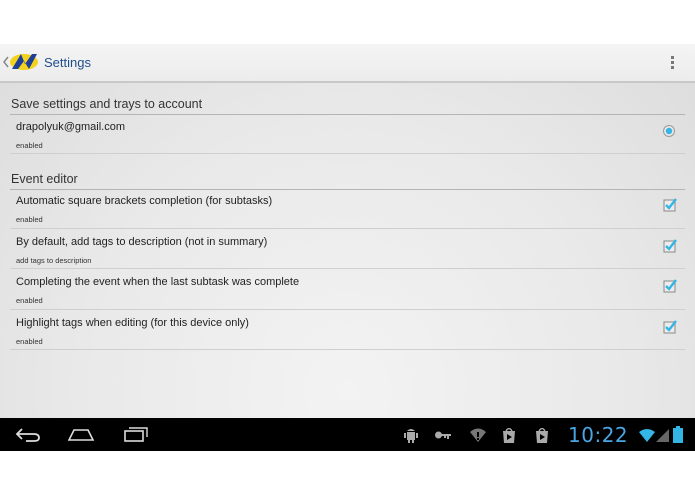  Describe the element at coordinates (598, 435) in the screenshot. I see `clock: 10:22` at that location.